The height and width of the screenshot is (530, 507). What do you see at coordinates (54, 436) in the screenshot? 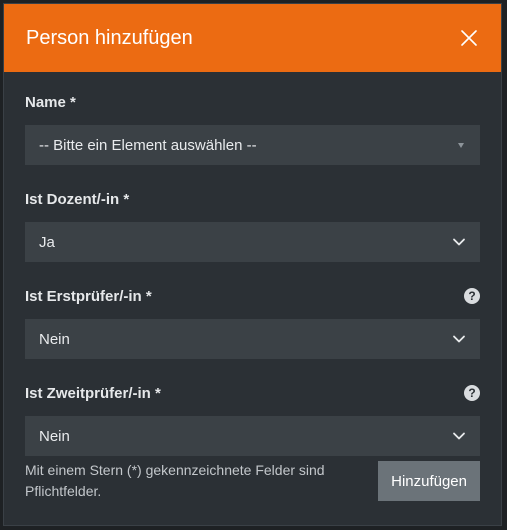
I see `second-examiner-select-value: Nein` at bounding box center [54, 436].